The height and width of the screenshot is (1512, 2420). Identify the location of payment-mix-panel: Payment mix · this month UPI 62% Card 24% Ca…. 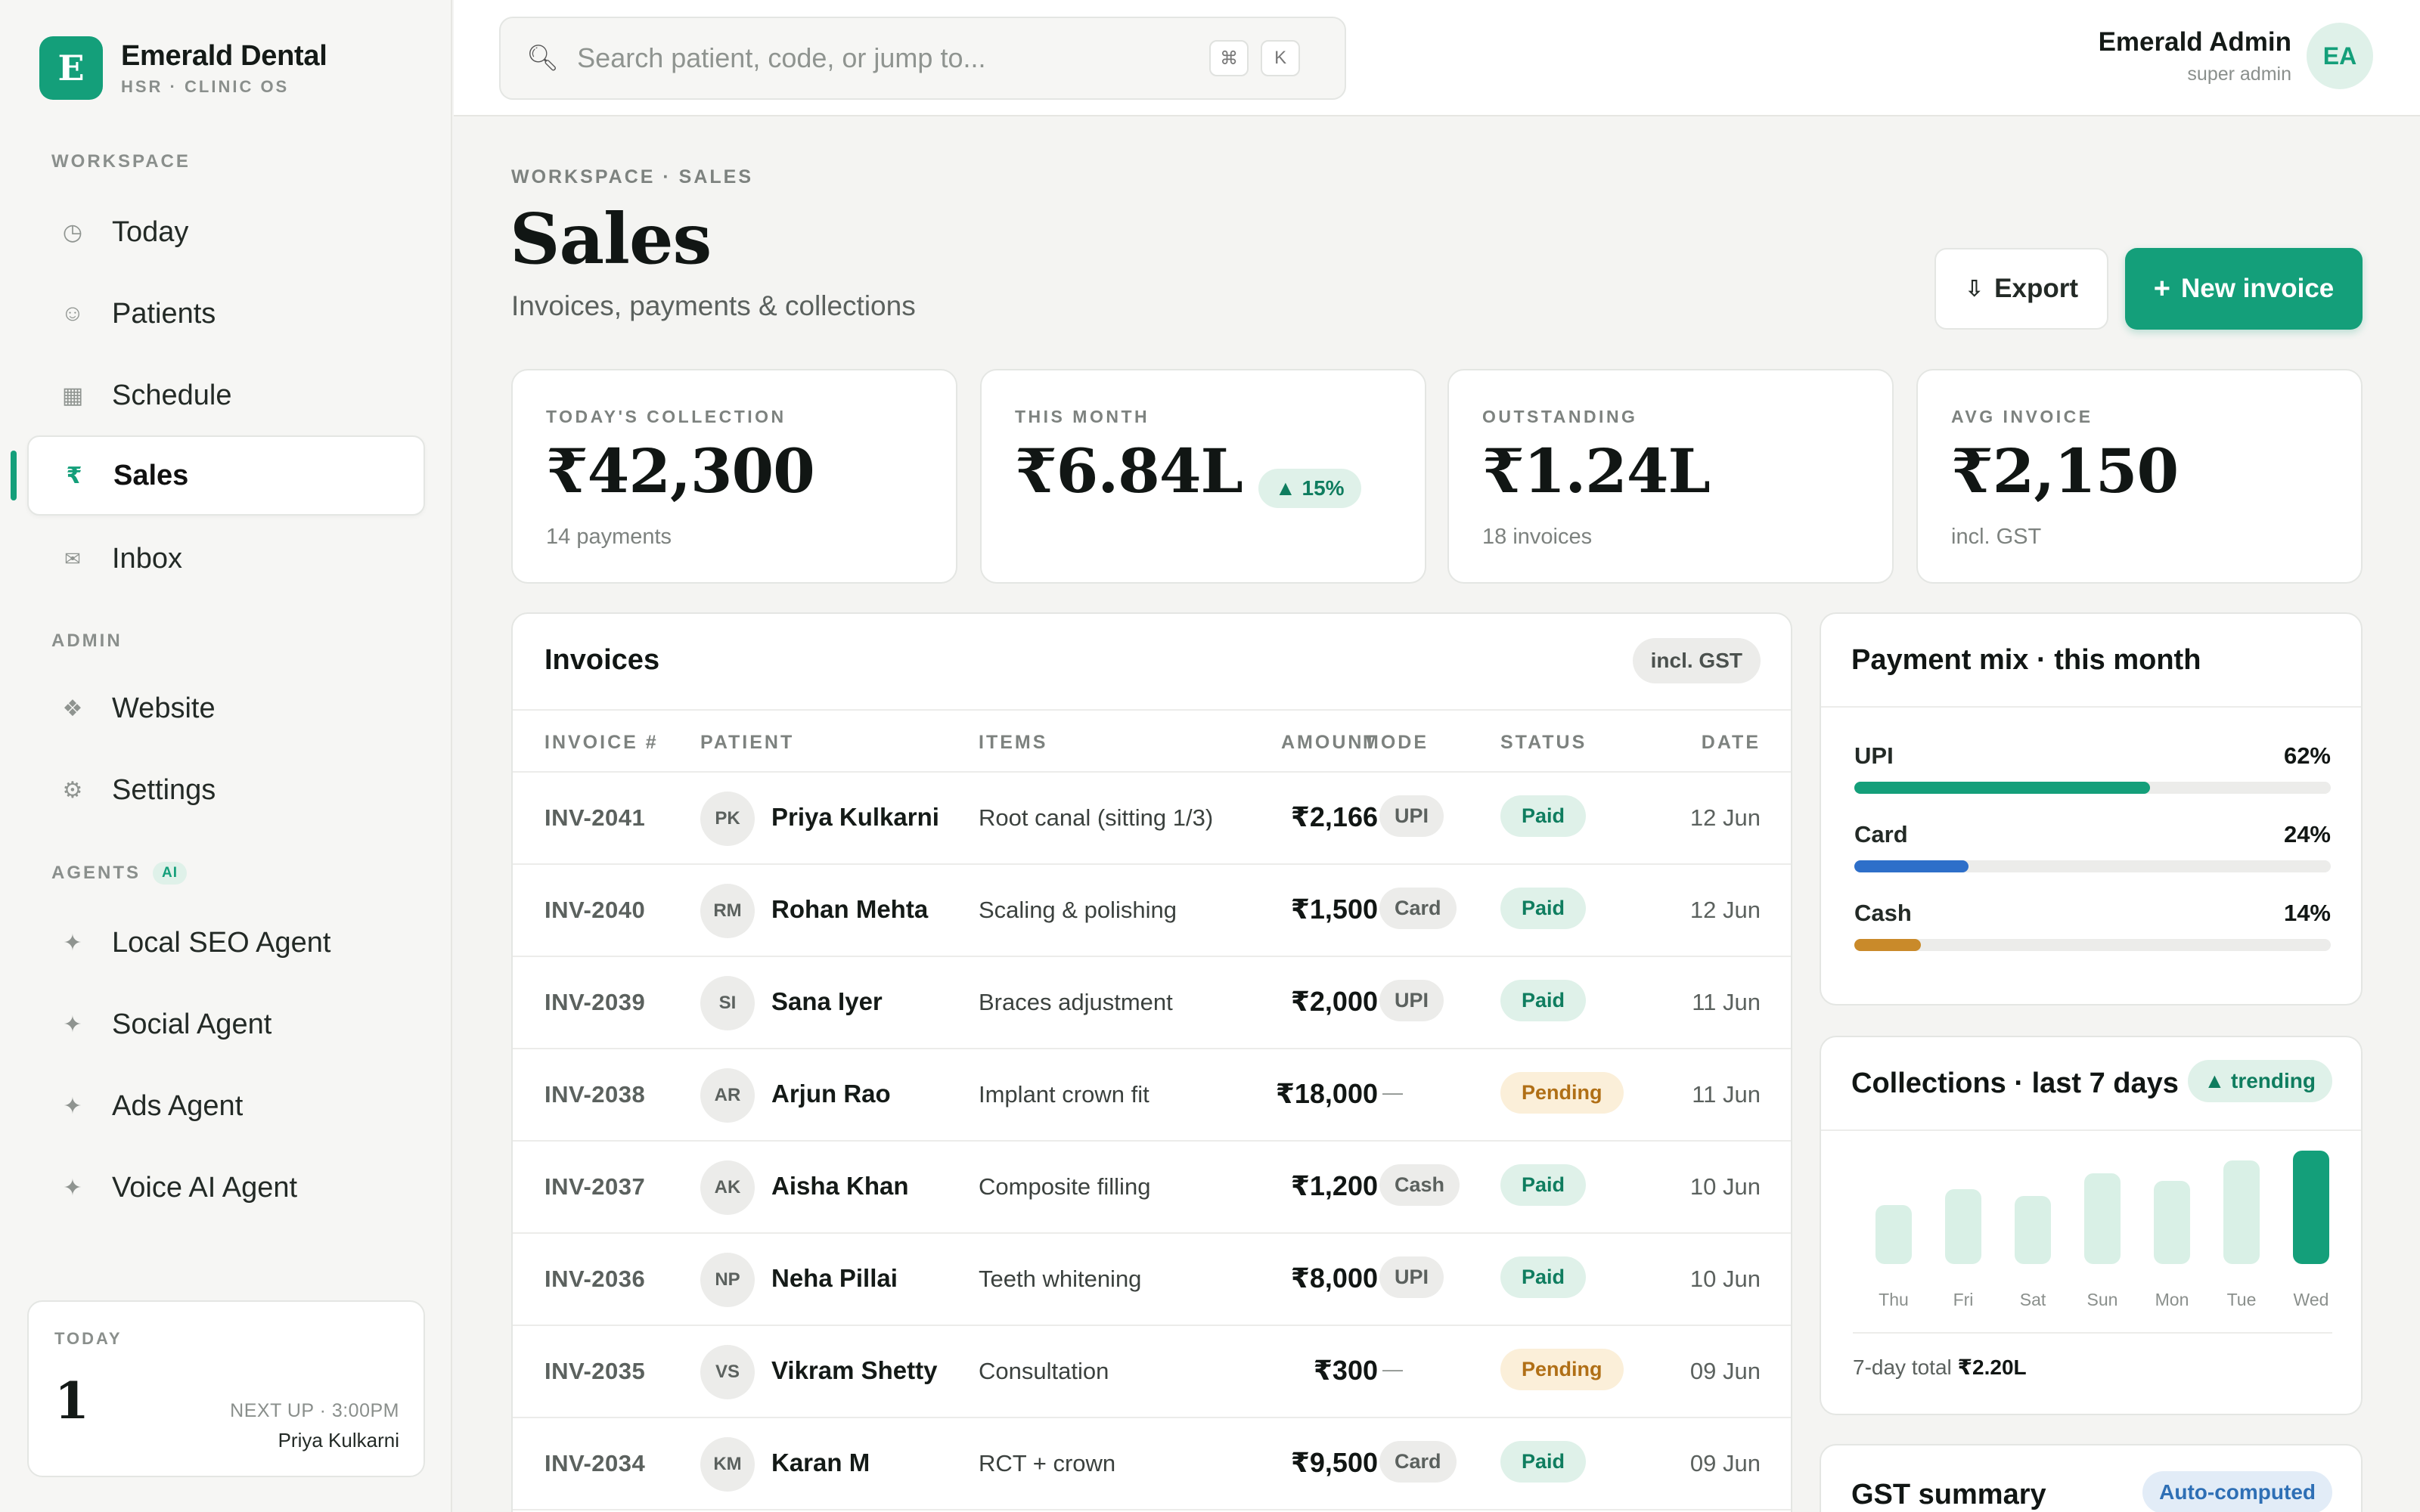
(2091, 809).